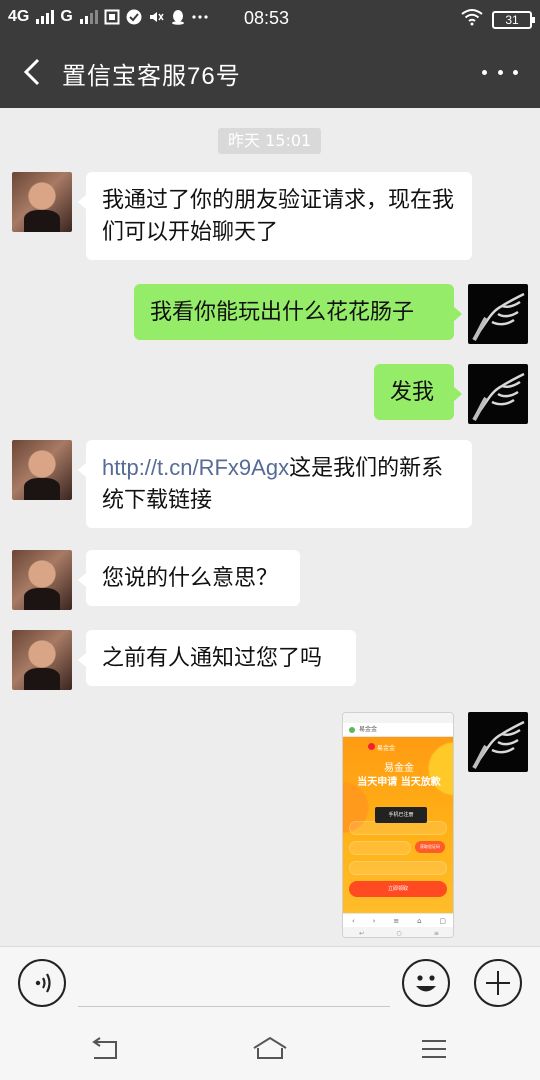  I want to click on screenshot-url-bar: 易金金, so click(398, 730).